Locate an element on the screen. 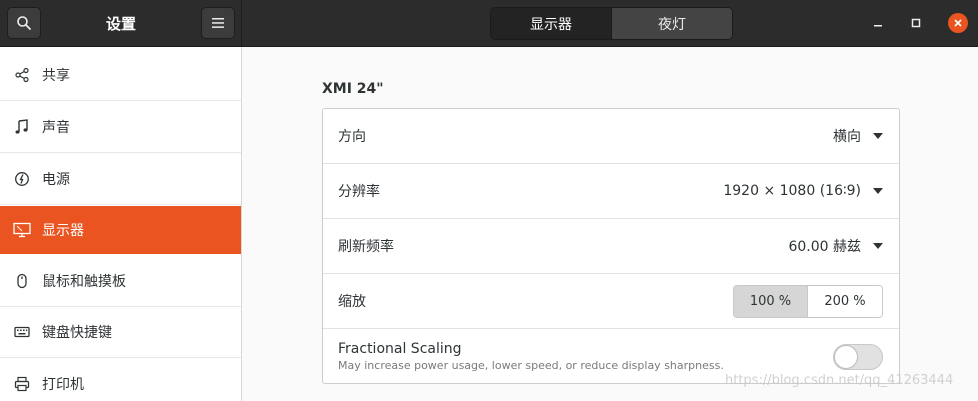 Image resolution: width=978 pixels, height=401 pixels. orientation-row: 方向 横向 is located at coordinates (611, 136).